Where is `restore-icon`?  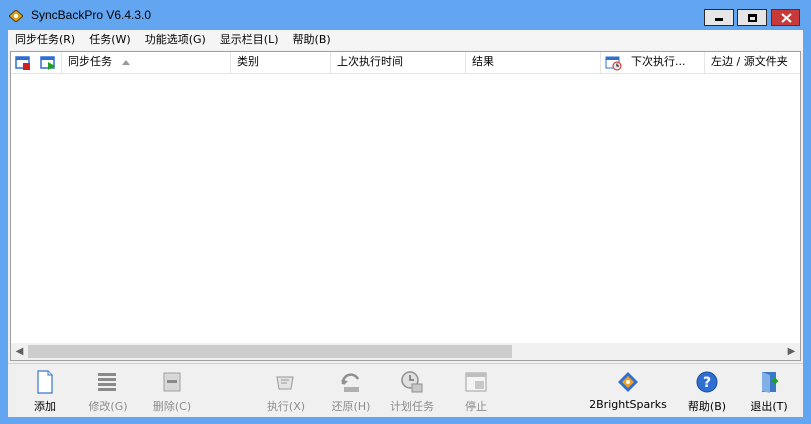
restore-icon is located at coordinates (350, 382).